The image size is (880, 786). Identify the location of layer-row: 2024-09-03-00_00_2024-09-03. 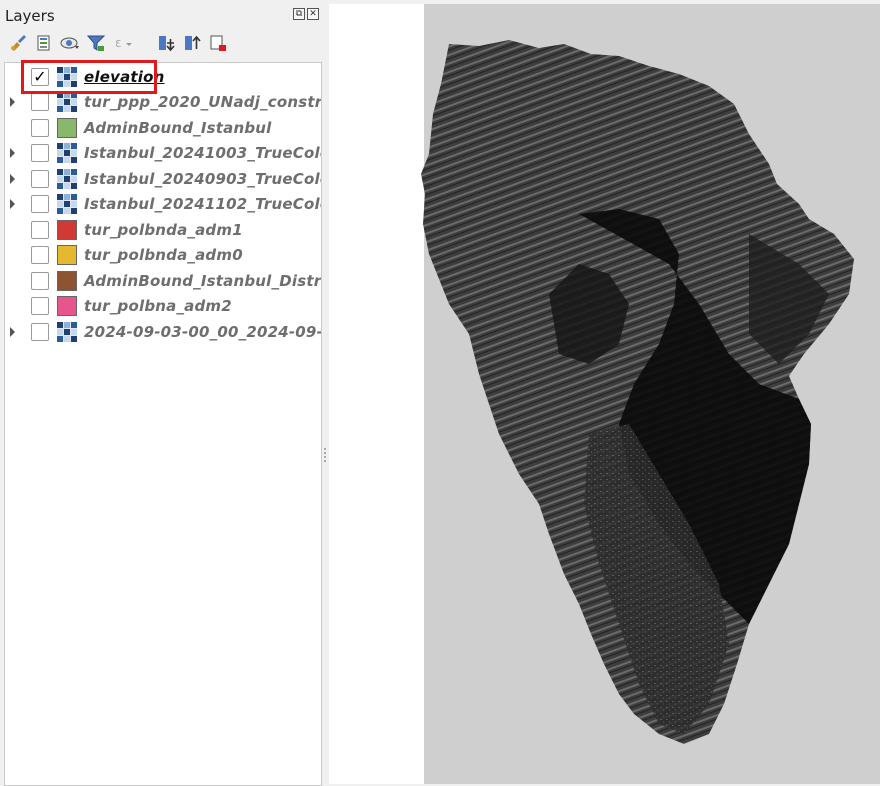
(163, 332).